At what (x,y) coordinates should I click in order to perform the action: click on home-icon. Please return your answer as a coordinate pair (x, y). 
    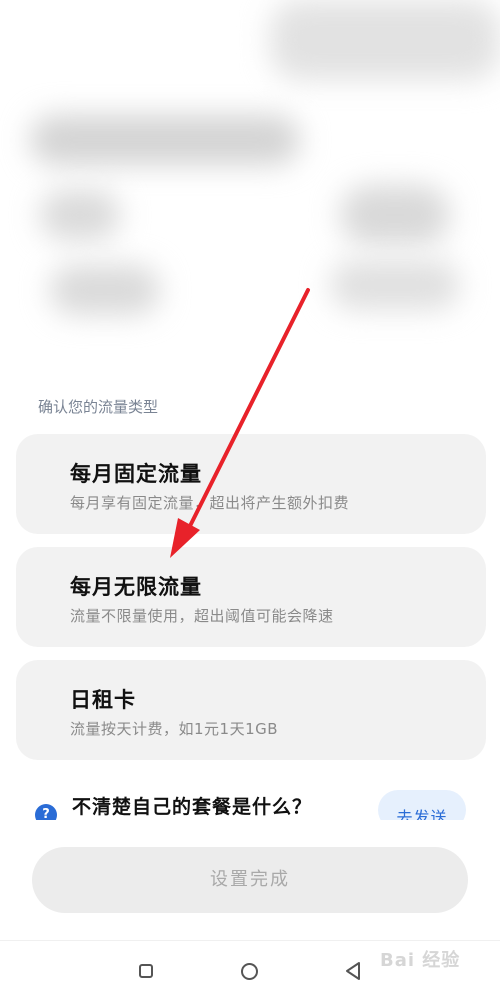
    Looking at the image, I should click on (249, 971).